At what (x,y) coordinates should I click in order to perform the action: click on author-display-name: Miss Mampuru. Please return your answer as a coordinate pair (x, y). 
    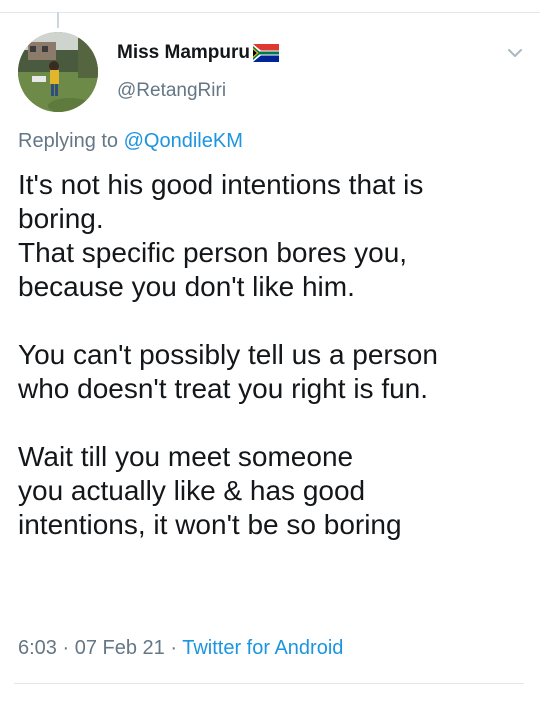
    Looking at the image, I should click on (183, 53).